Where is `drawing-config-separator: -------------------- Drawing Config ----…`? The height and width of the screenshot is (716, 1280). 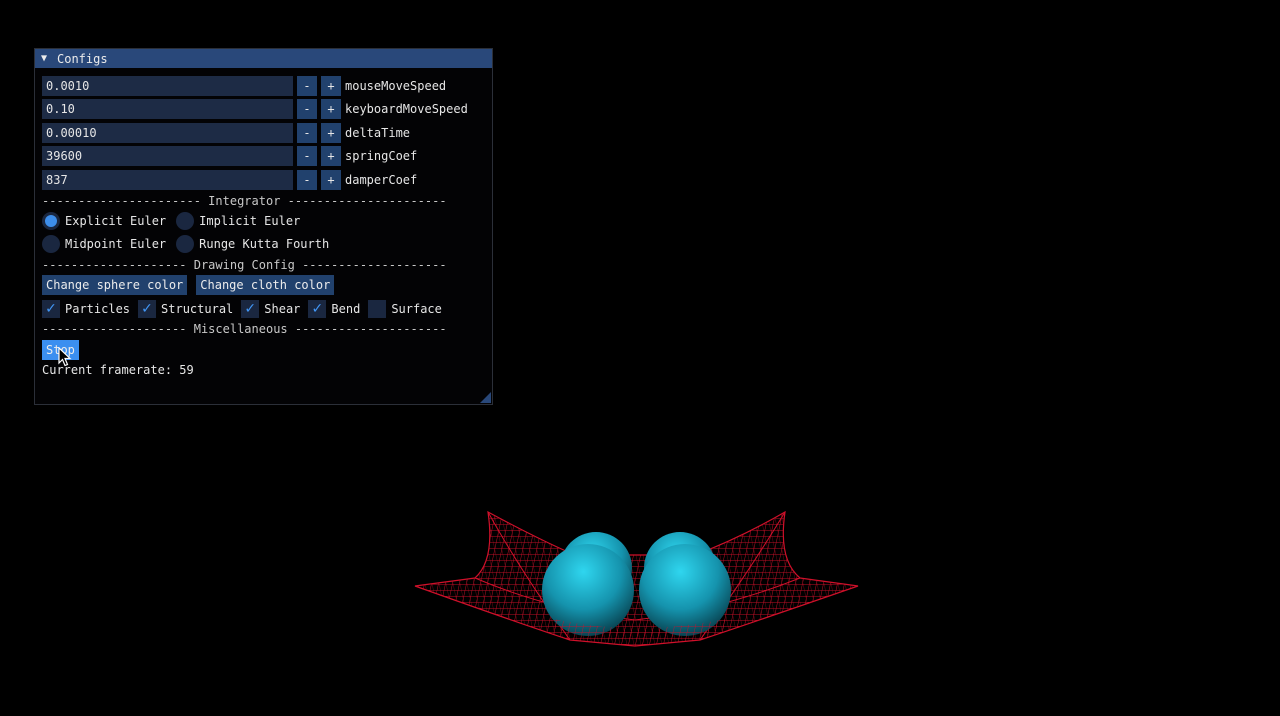
drawing-config-separator: -------------------- Drawing Config ----… is located at coordinates (244, 265).